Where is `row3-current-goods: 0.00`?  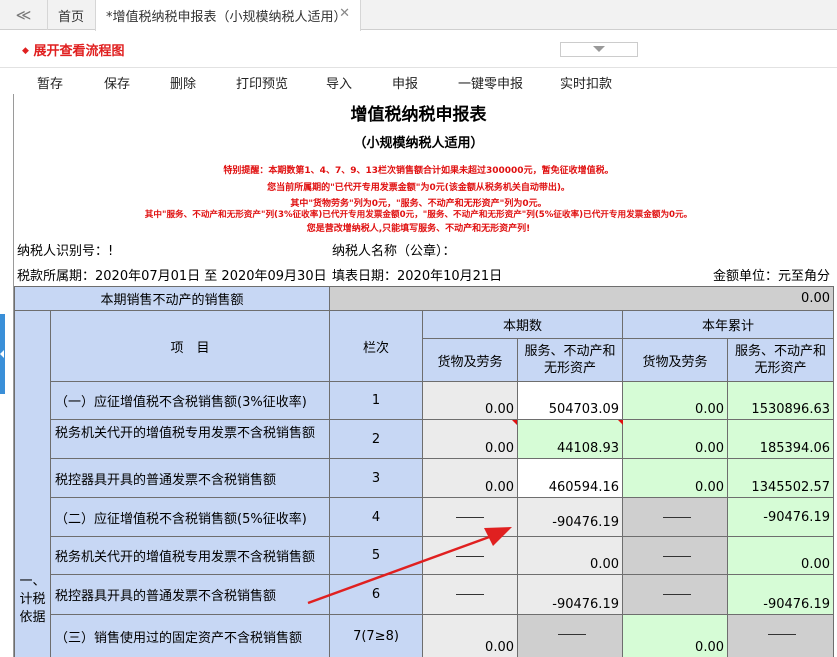 row3-current-goods: 0.00 is located at coordinates (470, 478).